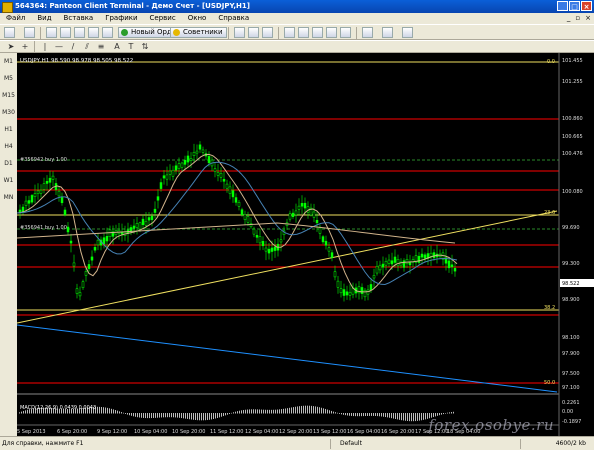  I want to click on menu-help: Справка, so click(233, 18).